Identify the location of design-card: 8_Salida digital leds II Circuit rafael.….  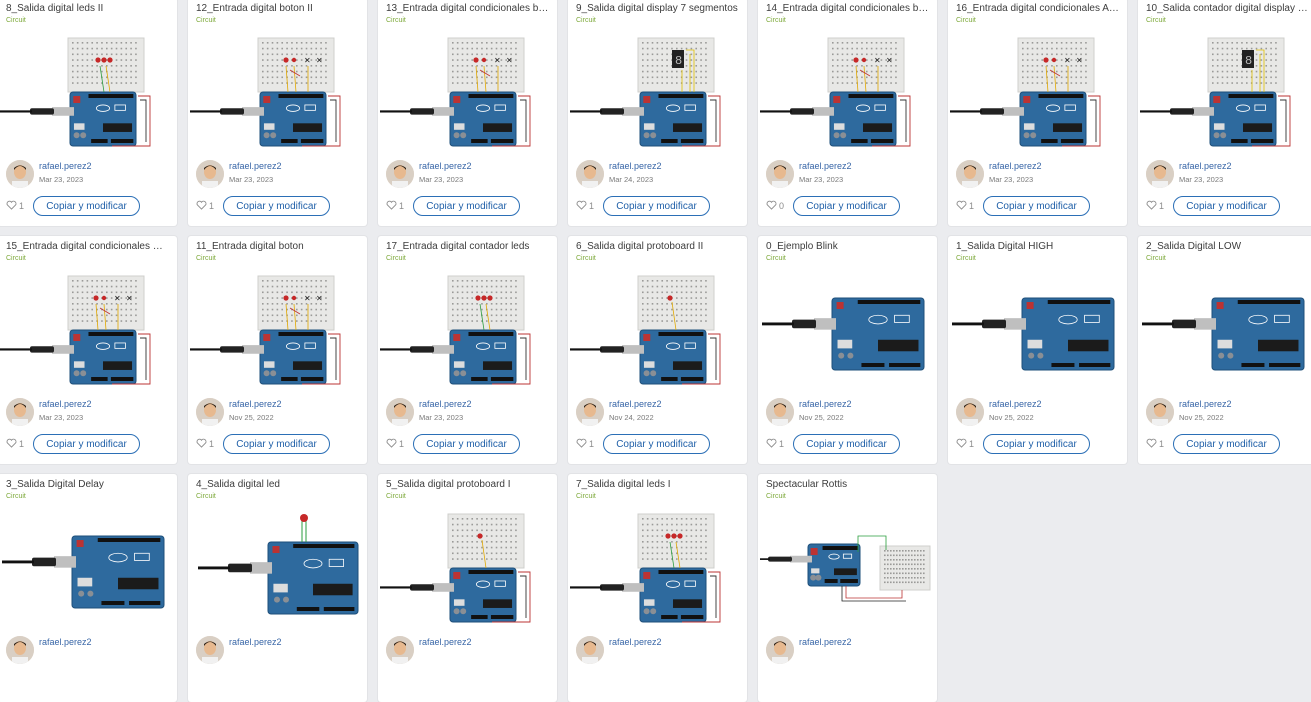
(88, 113).